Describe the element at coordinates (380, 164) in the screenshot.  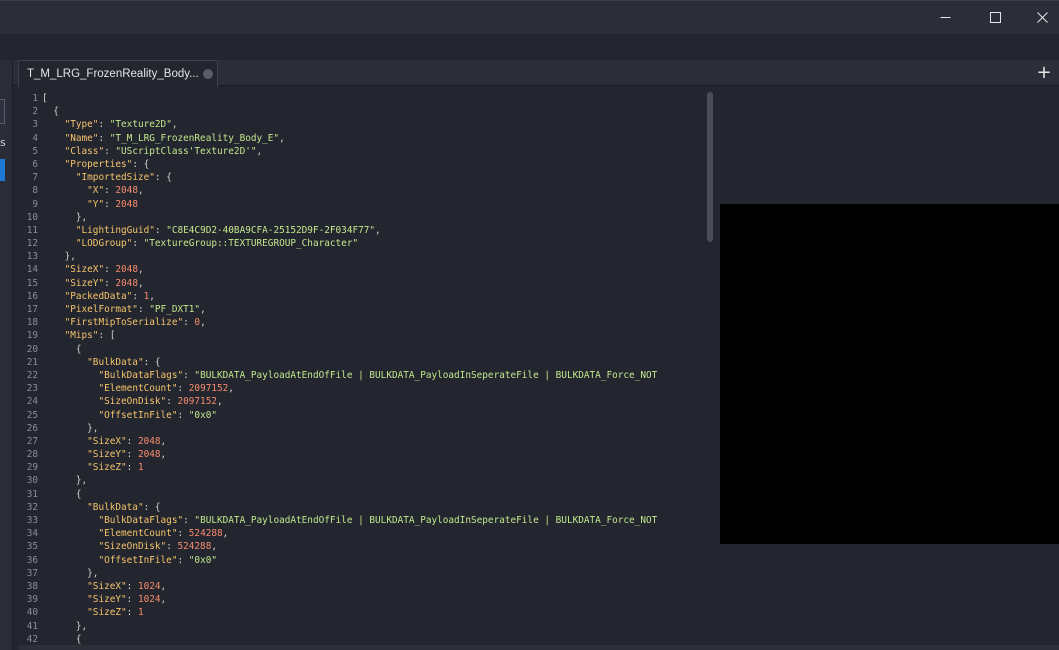
I see `code-line: "Properties": {` at that location.